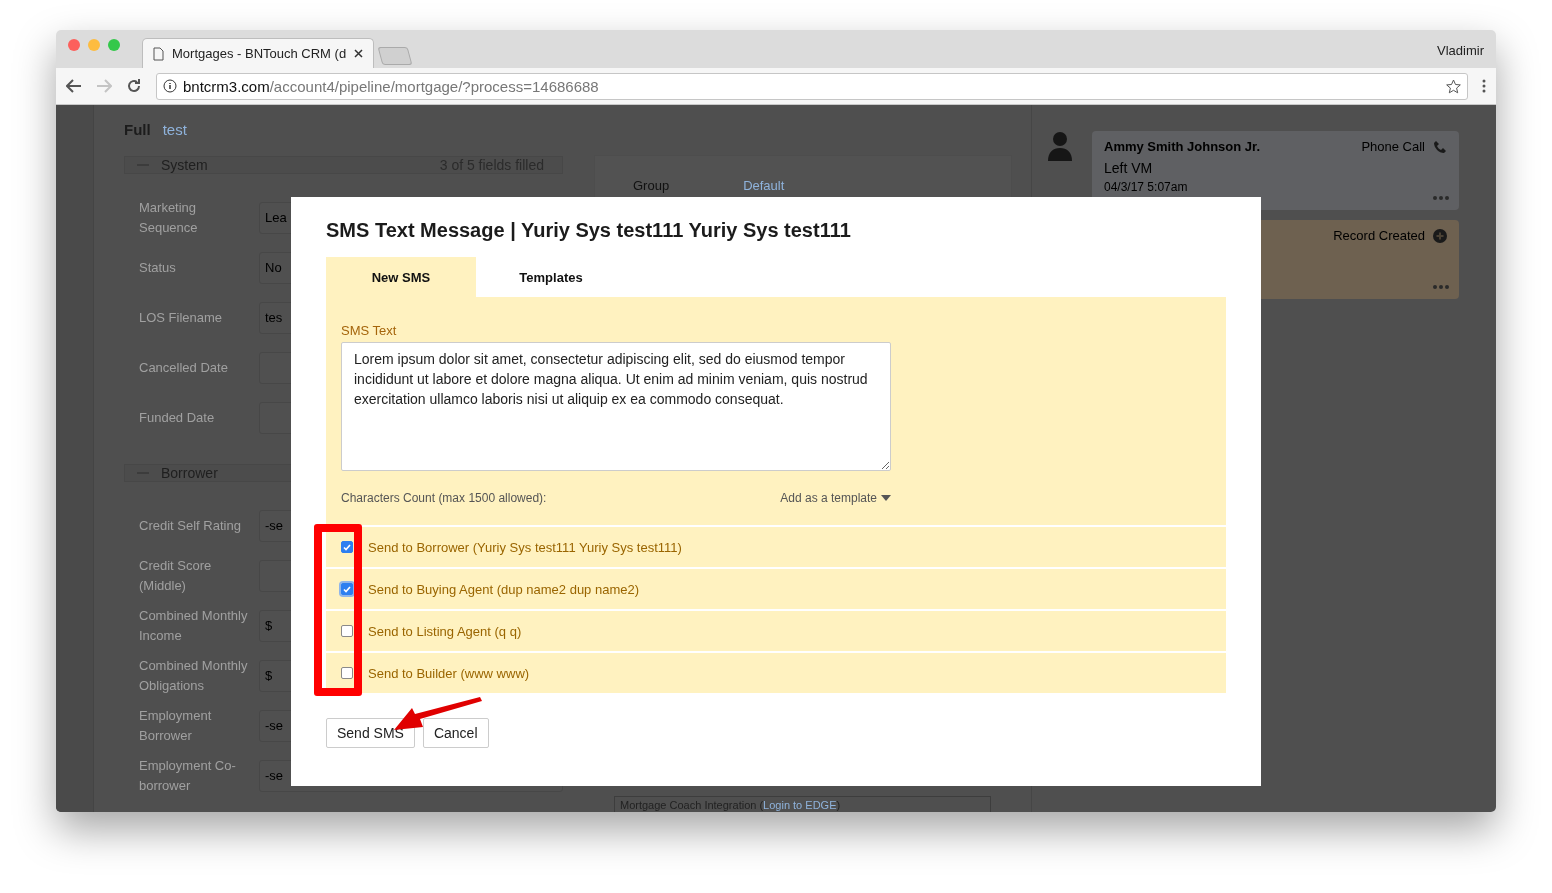 This screenshot has width=1552, height=893. Describe the element at coordinates (158, 268) in the screenshot. I see `field-label: Status` at that location.